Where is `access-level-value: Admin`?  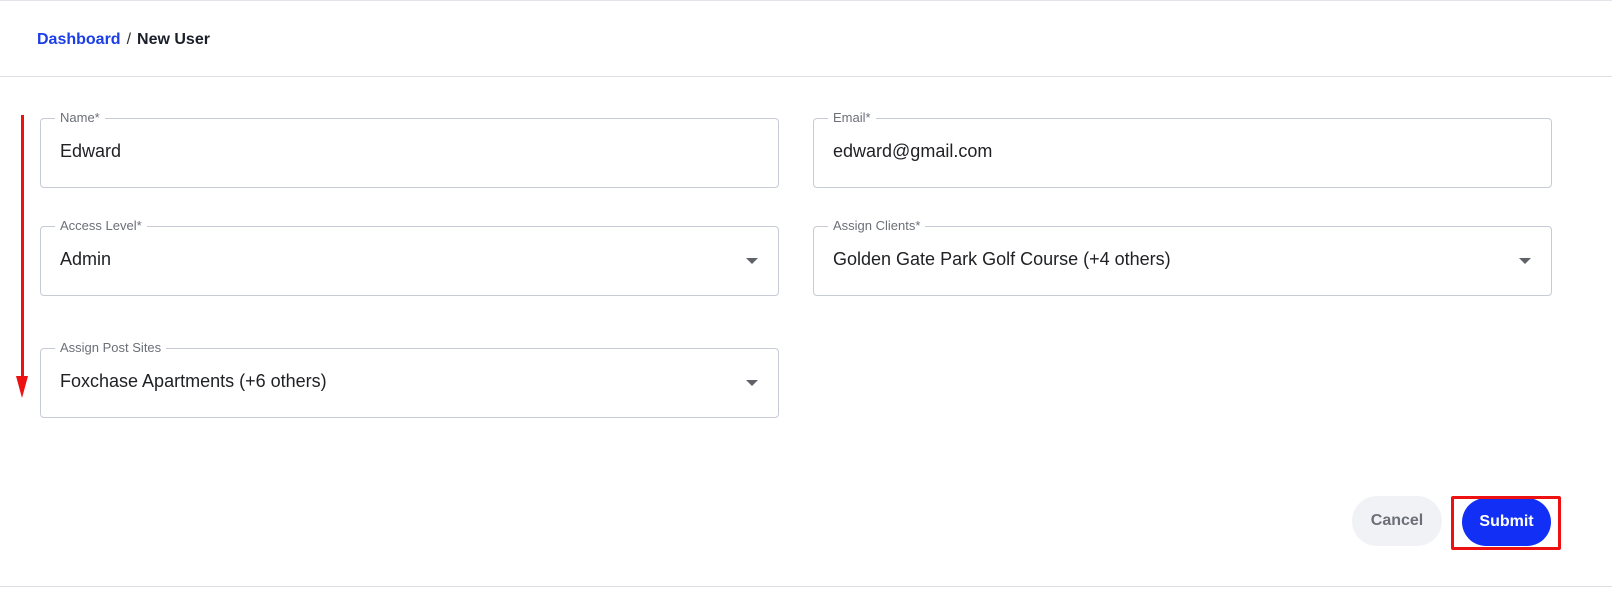 access-level-value: Admin is located at coordinates (86, 259).